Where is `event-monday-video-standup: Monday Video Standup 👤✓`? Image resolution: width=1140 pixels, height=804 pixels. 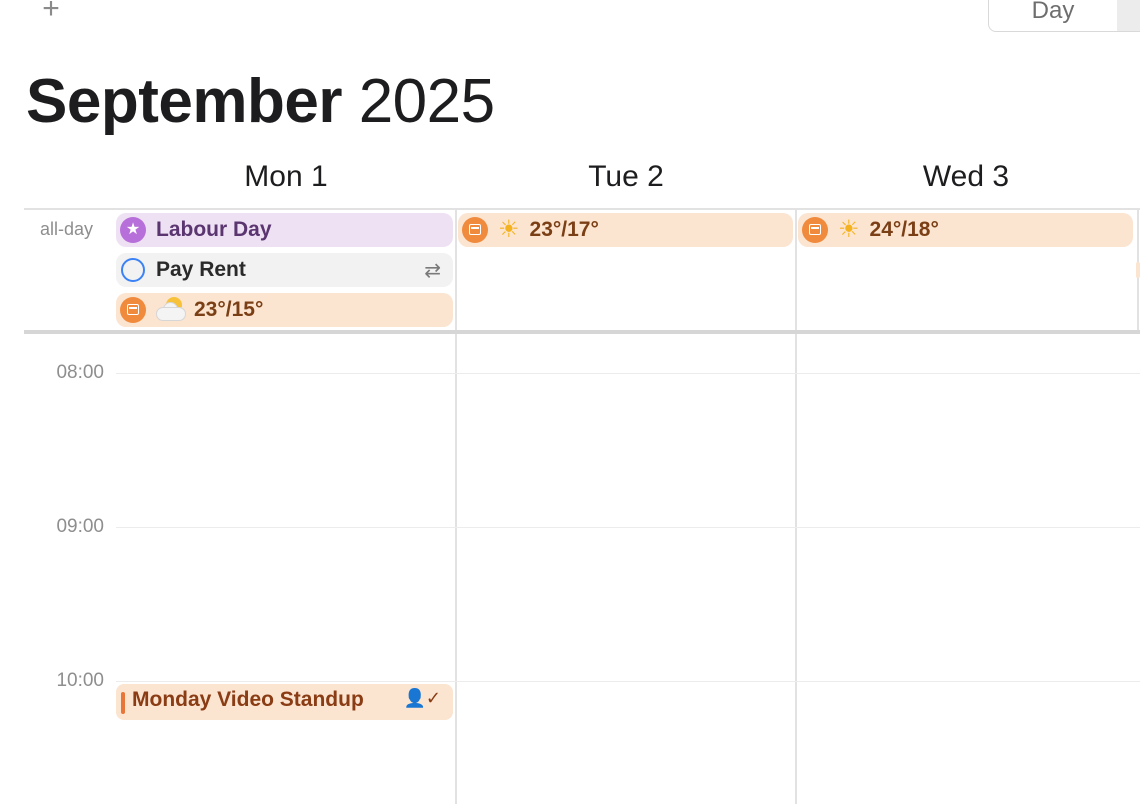
event-monday-video-standup: Monday Video Standup 👤✓ is located at coordinates (284, 702).